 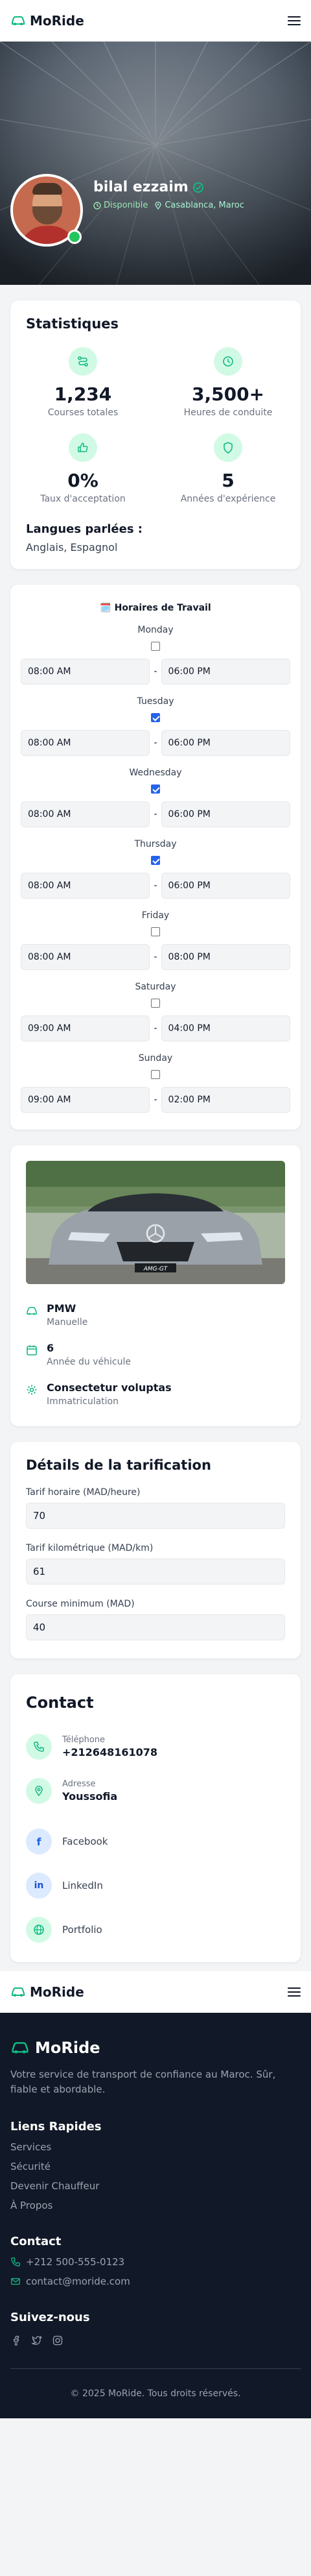 I want to click on location-badge: Casablanca, Maroc, so click(x=199, y=205).